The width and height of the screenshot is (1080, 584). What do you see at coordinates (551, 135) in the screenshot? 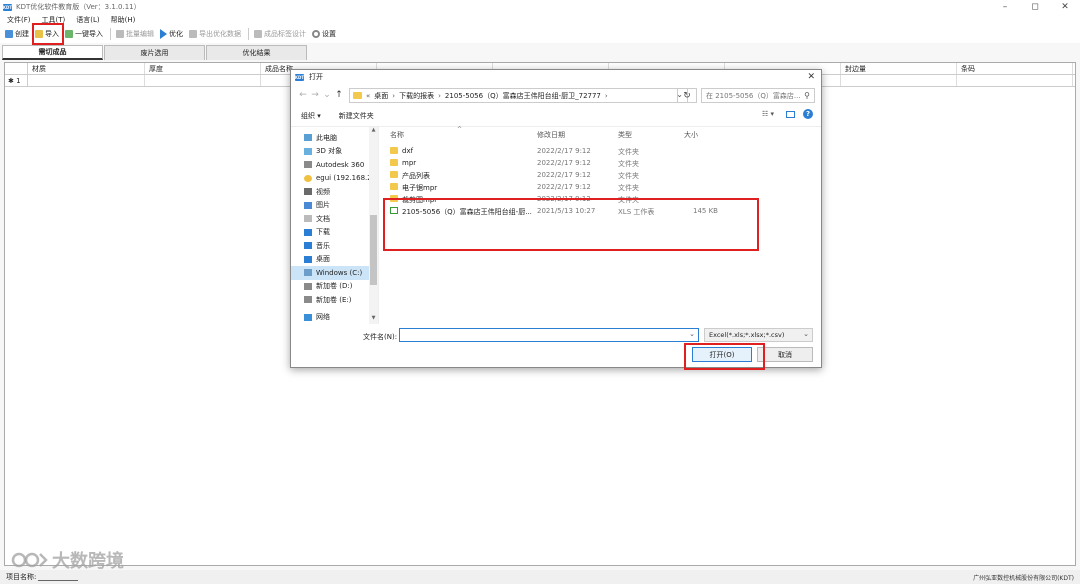
I see `column-header-date: 修改日期` at bounding box center [551, 135].